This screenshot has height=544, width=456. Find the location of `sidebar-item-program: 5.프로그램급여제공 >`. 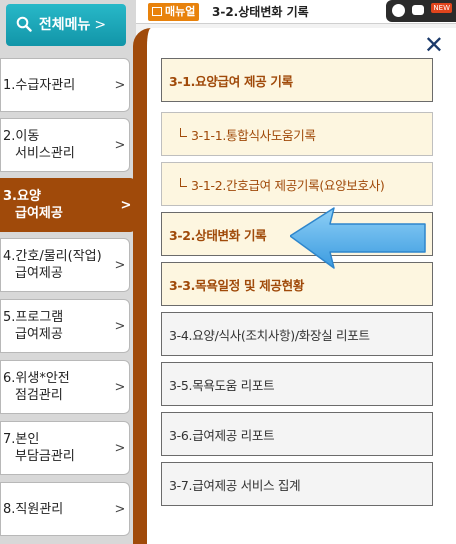

sidebar-item-program: 5.프로그램급여제공 > is located at coordinates (65, 326).